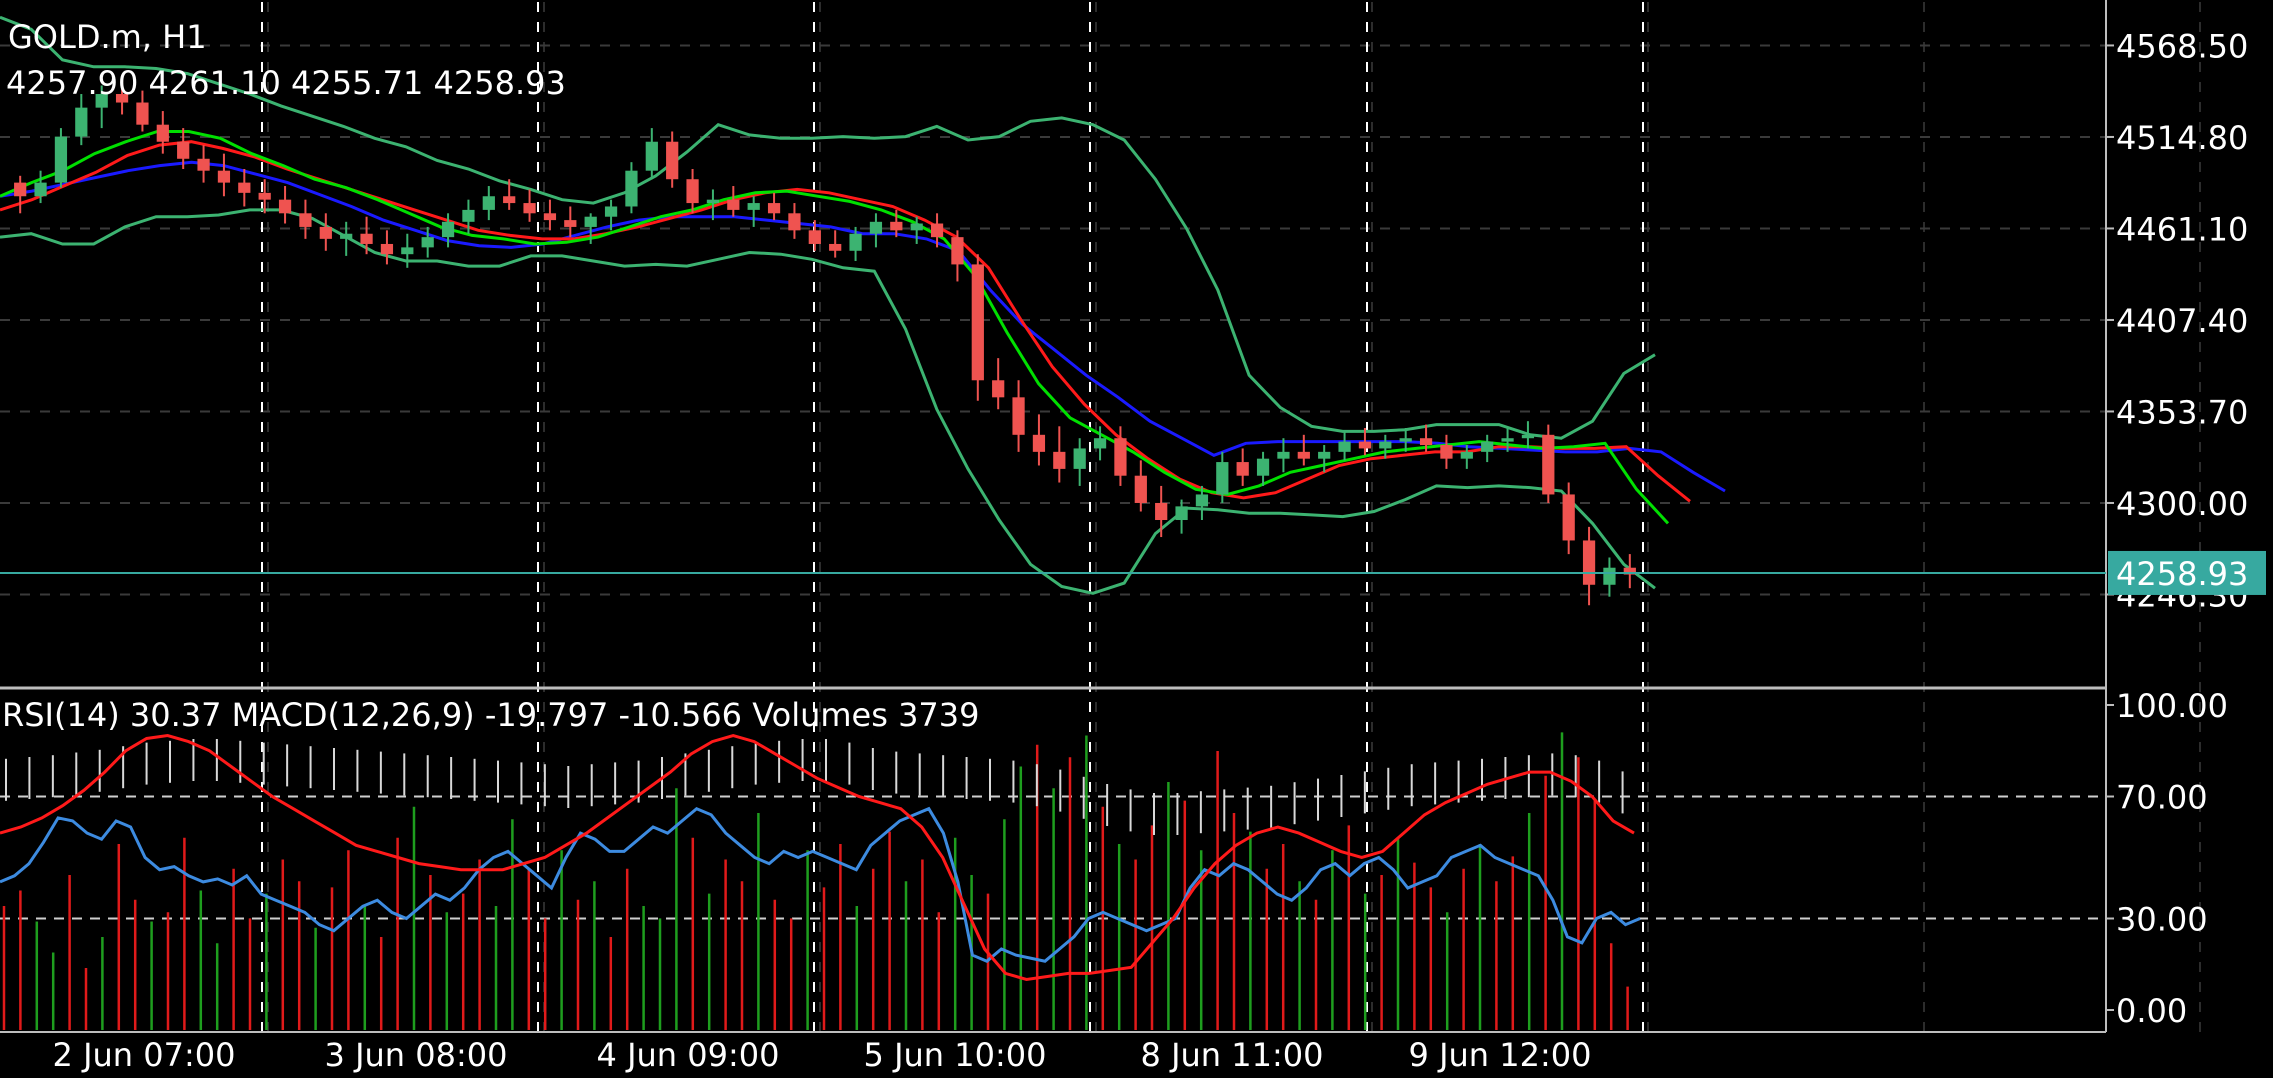 This screenshot has width=2273, height=1078. What do you see at coordinates (2151, 1011) in the screenshot?
I see `osc-tick-label: 0.00` at bounding box center [2151, 1011].